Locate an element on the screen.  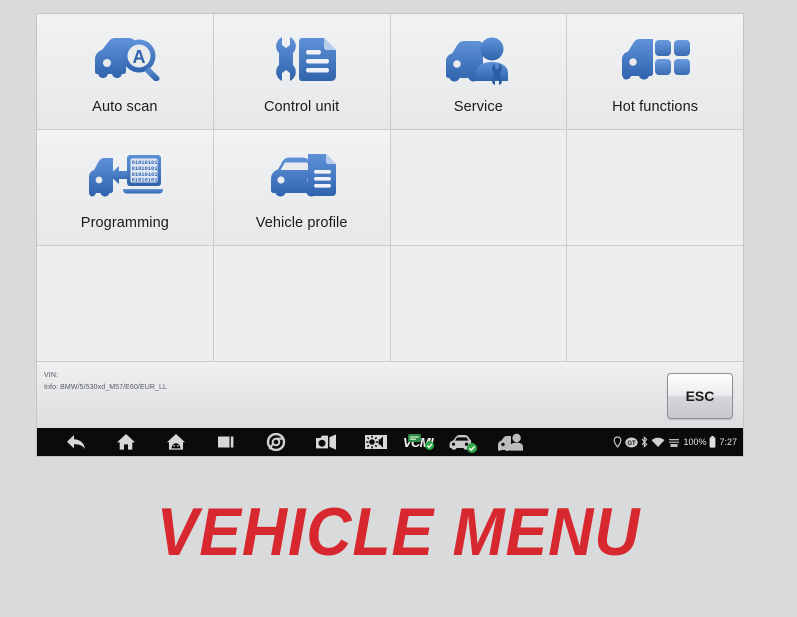
recent-apps-icon is located at coordinates (226, 442).